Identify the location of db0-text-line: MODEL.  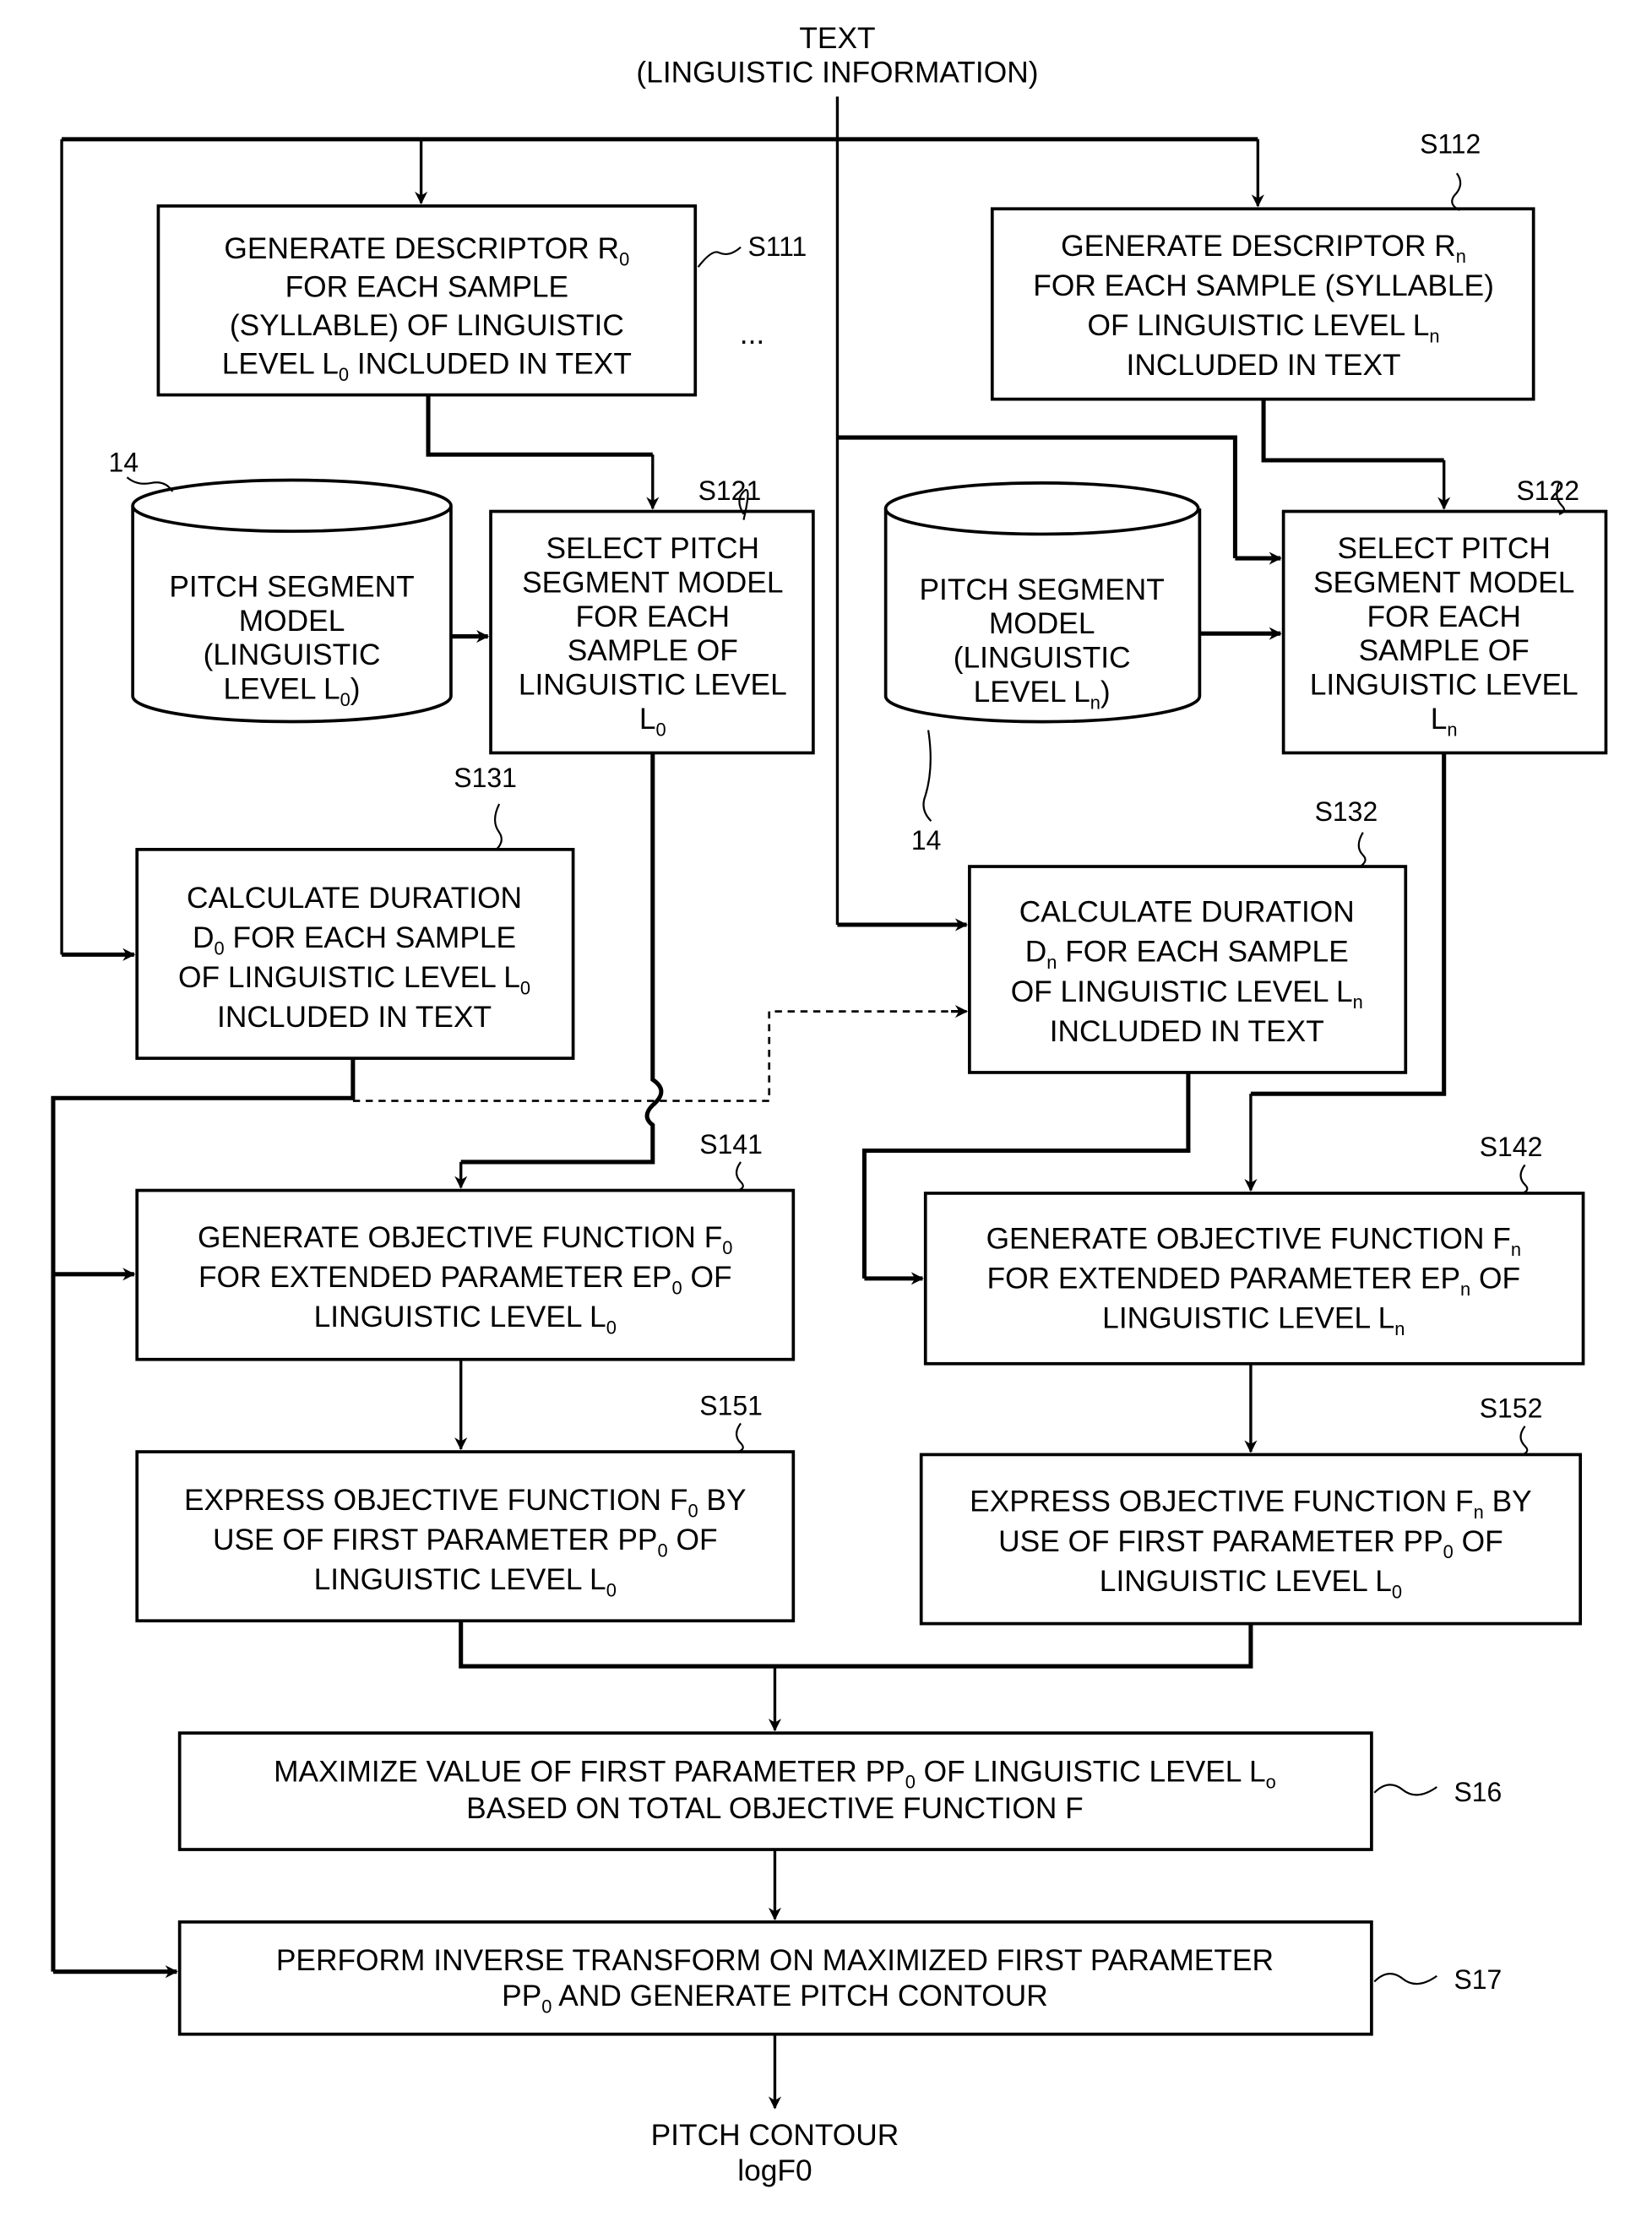
(292, 621).